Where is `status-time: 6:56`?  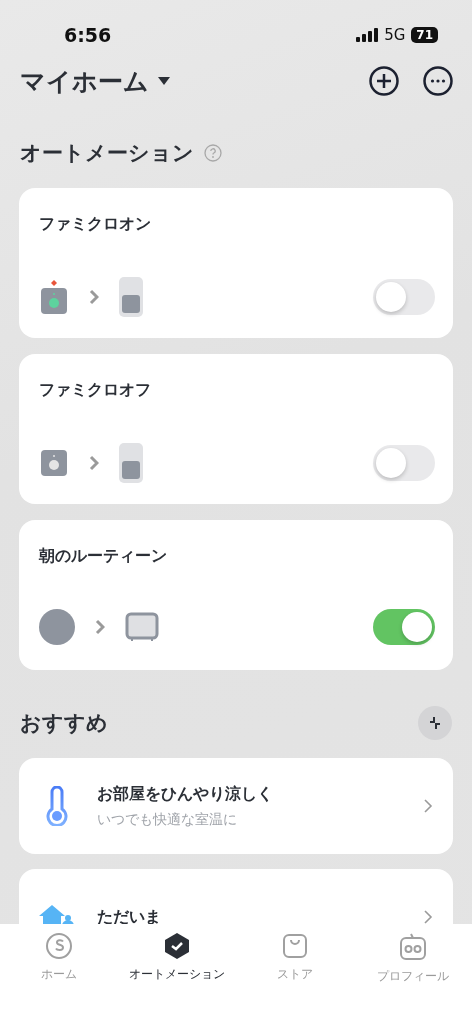
status-time: 6:56 is located at coordinates (88, 35).